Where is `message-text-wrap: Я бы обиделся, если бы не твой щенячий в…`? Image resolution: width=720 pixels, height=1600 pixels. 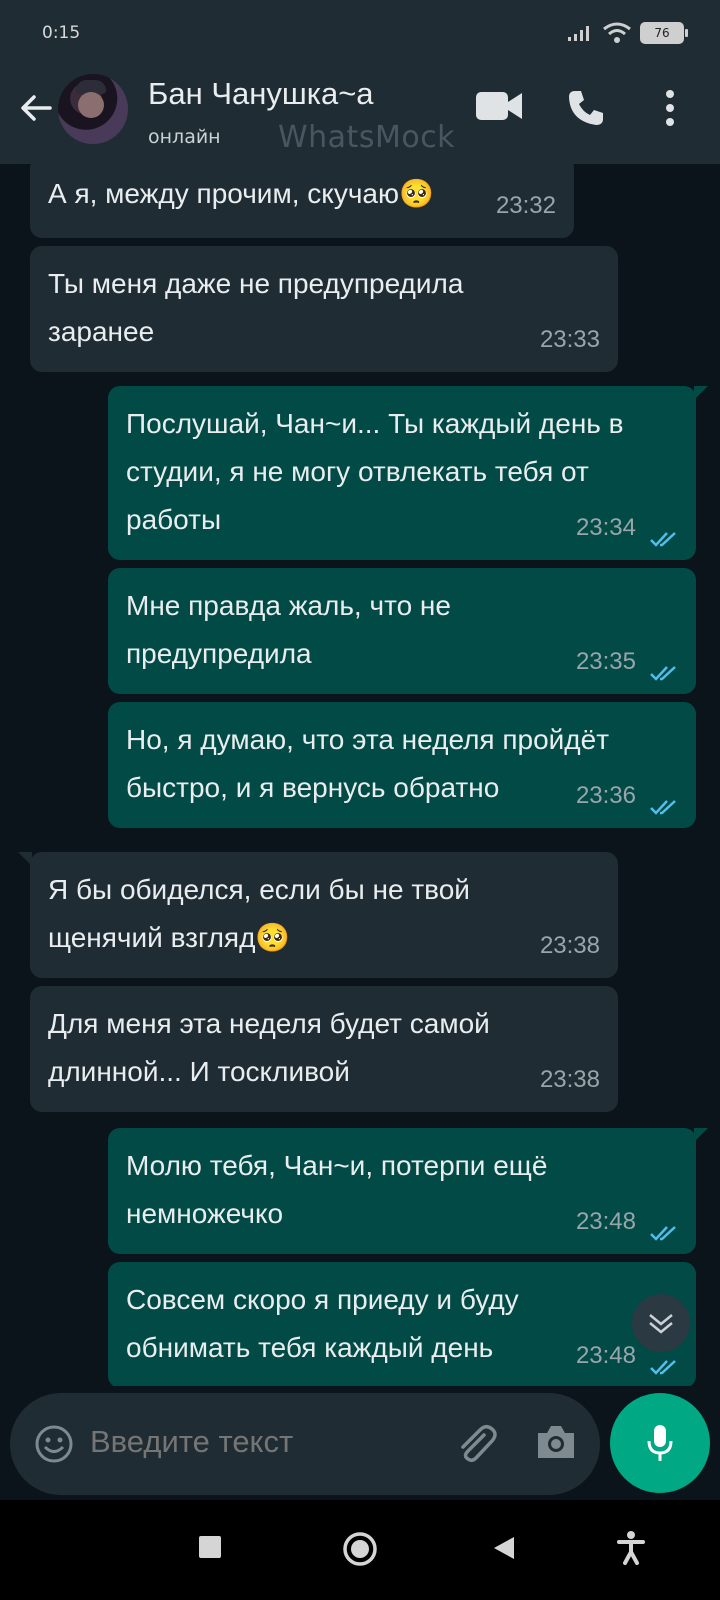
message-text-wrap: Я бы обиделся, если бы не твой щенячий в… is located at coordinates (313, 914).